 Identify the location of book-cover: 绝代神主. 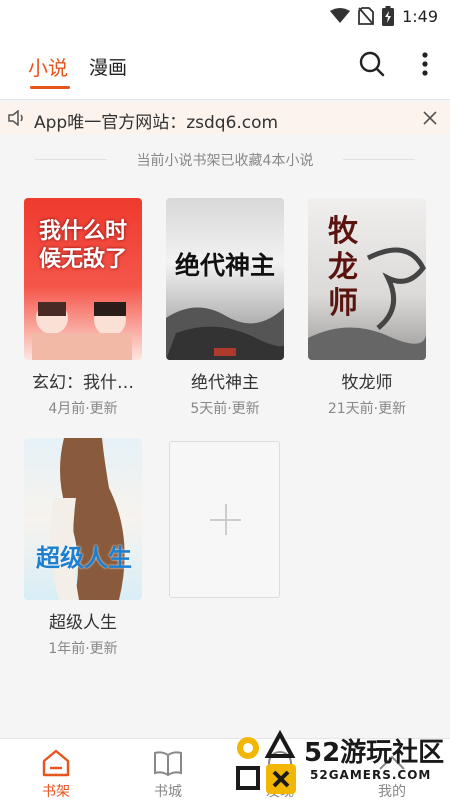
(225, 279).